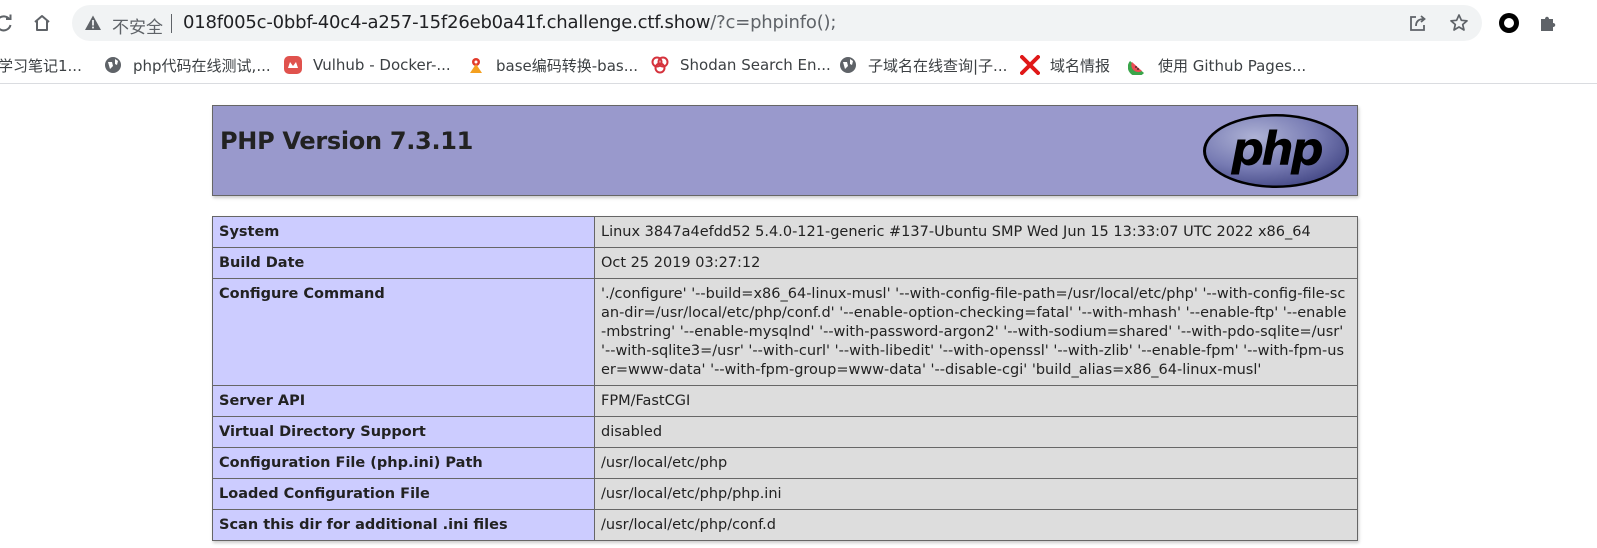 The width and height of the screenshot is (1597, 548). Describe the element at coordinates (1509, 23) in the screenshot. I see `extension-circle-icon` at that location.